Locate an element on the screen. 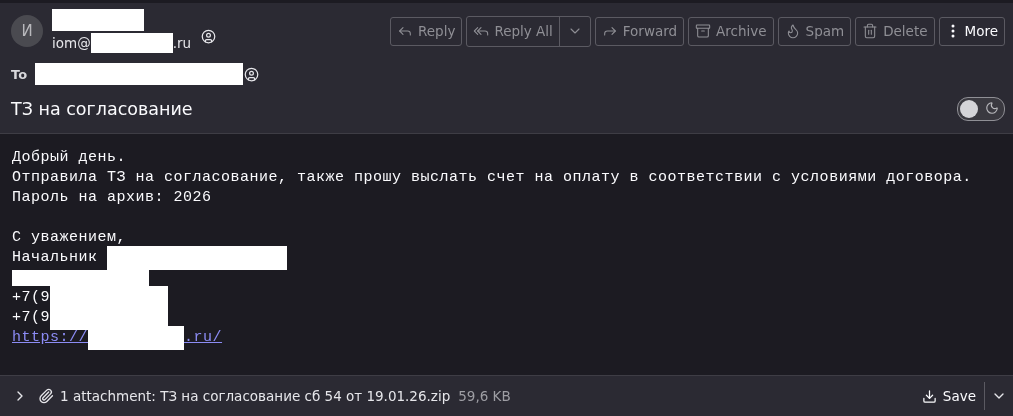 The width and height of the screenshot is (1013, 416). link: .ru/ is located at coordinates (203, 338).